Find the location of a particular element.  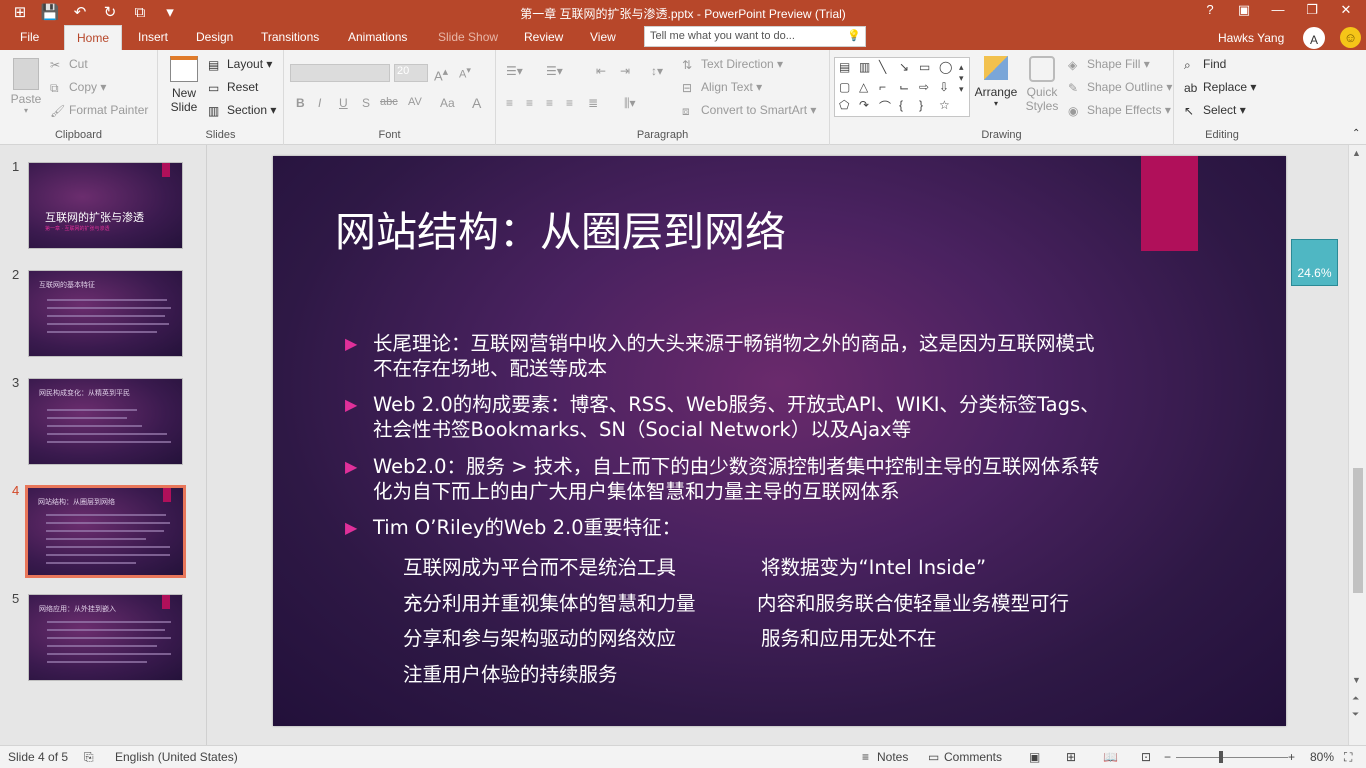

thumbnail-slide-4: 网站结构：从圈层到网络 is located at coordinates (105, 531).